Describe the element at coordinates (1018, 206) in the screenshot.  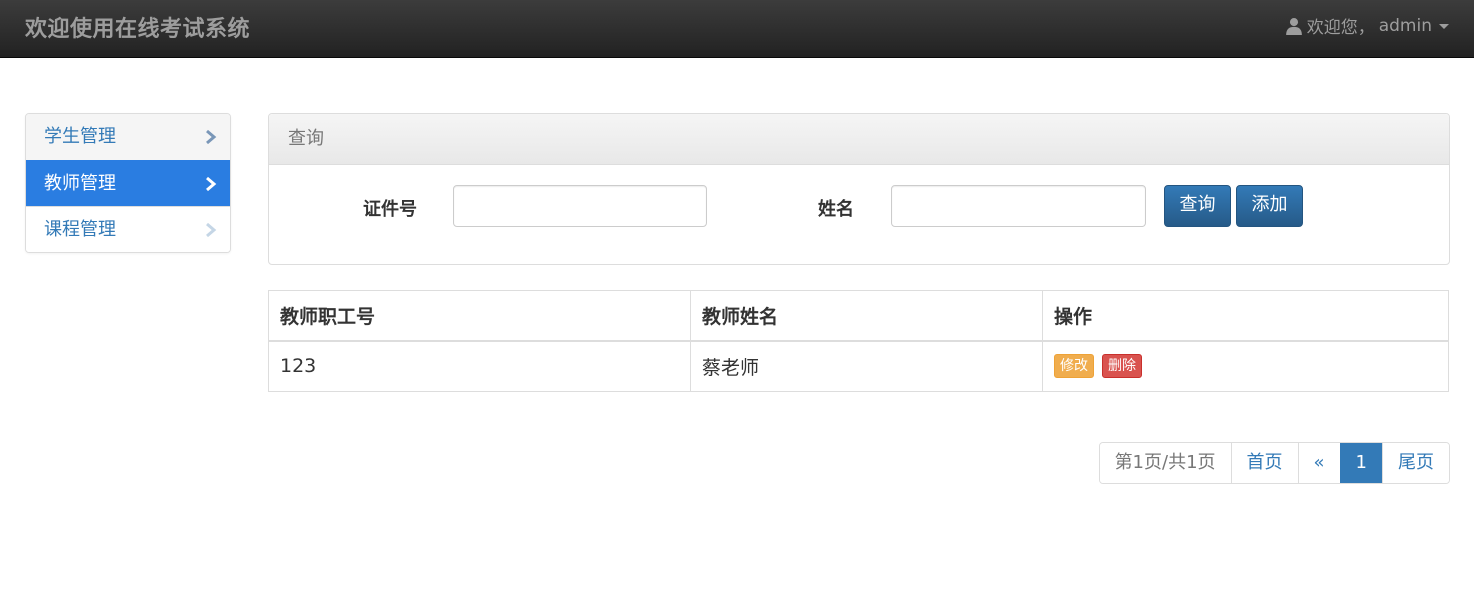
I see `name-input` at that location.